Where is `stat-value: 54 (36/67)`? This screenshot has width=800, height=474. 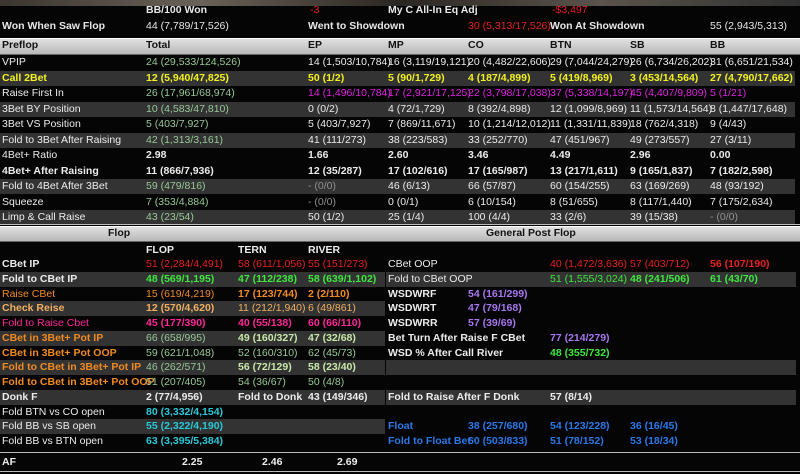 stat-value: 54 (36/67) is located at coordinates (262, 382).